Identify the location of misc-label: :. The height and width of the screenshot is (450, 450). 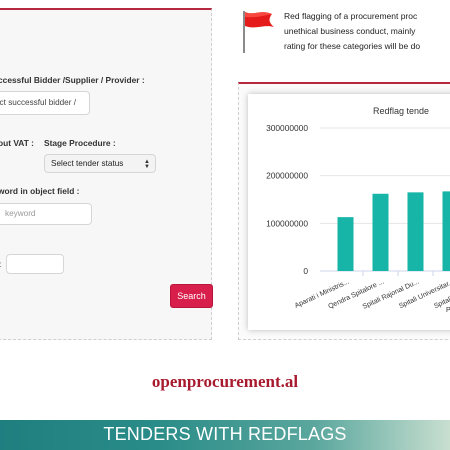
(0, 264).